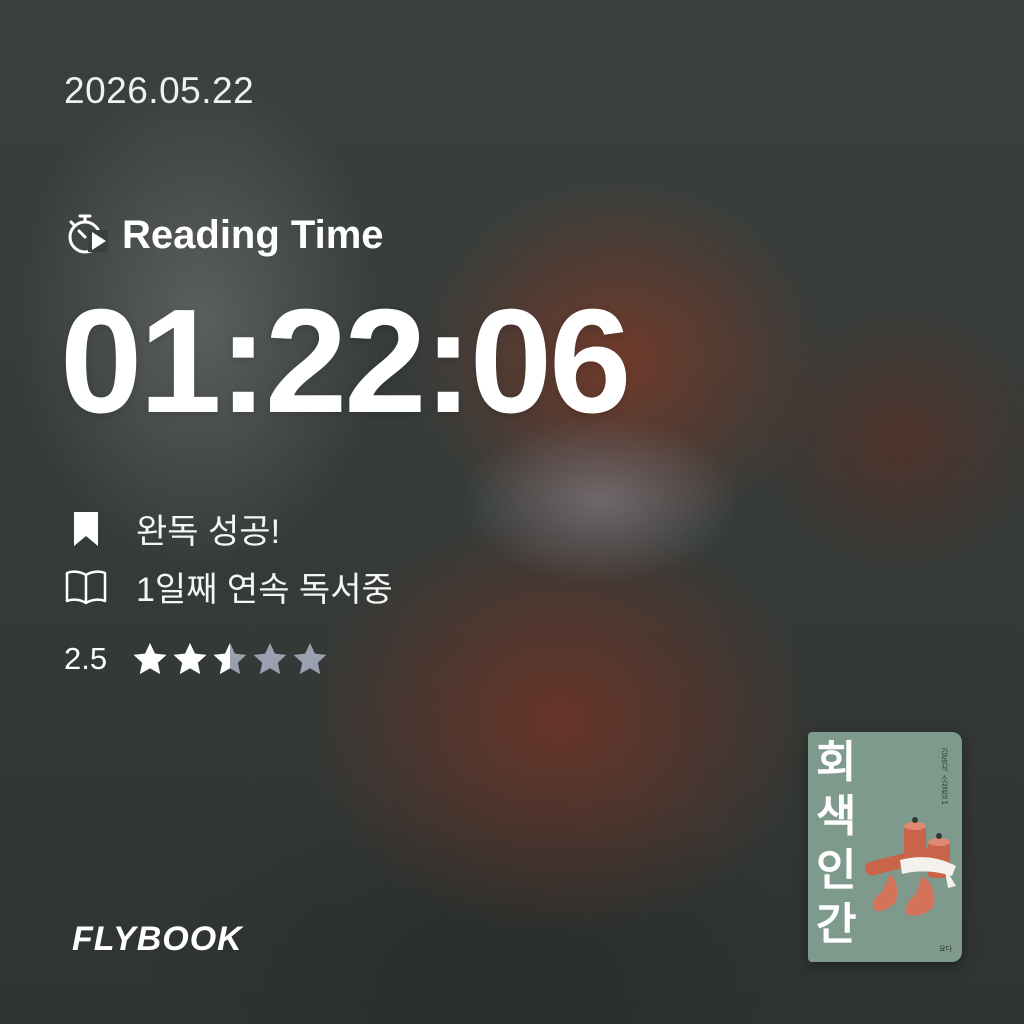 Image resolution: width=1024 pixels, height=1024 pixels. Describe the element at coordinates (836, 816) in the screenshot. I see `book-title-char: 색` at that location.